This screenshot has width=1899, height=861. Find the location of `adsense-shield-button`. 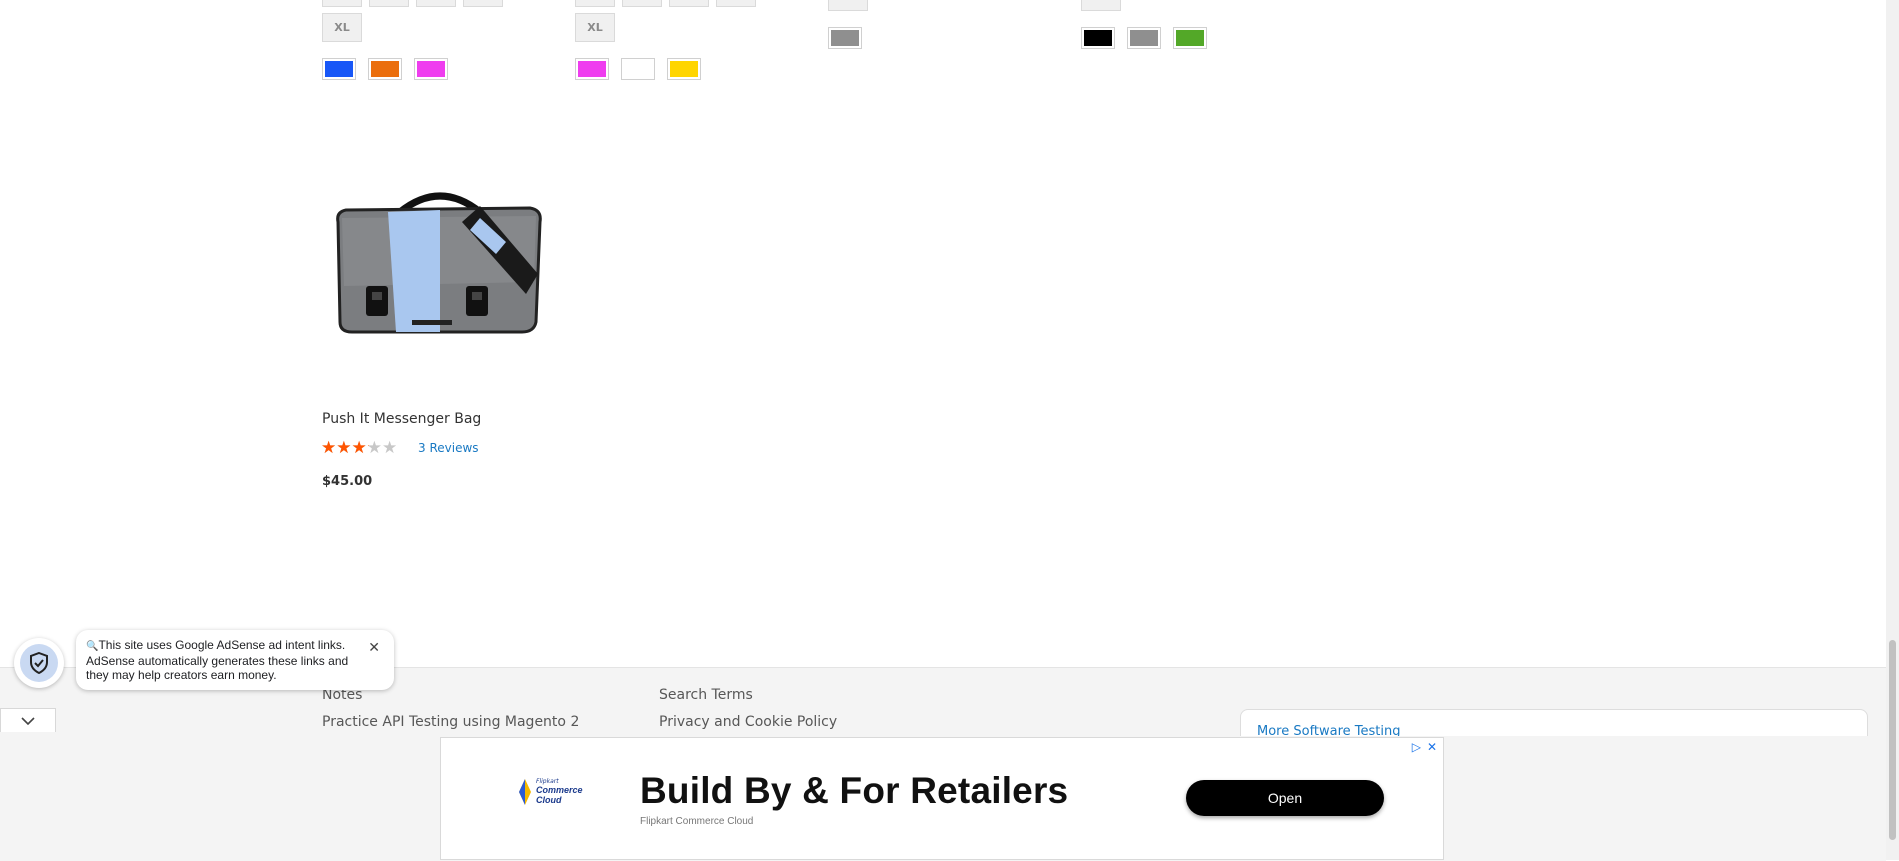

adsense-shield-button is located at coordinates (39, 663).